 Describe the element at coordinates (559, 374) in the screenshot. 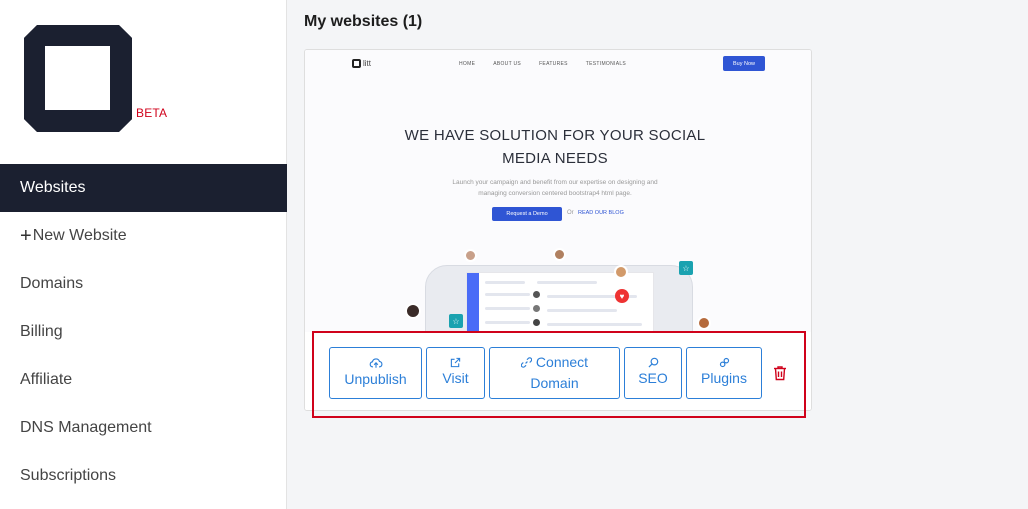

I see `selection-highlight` at that location.